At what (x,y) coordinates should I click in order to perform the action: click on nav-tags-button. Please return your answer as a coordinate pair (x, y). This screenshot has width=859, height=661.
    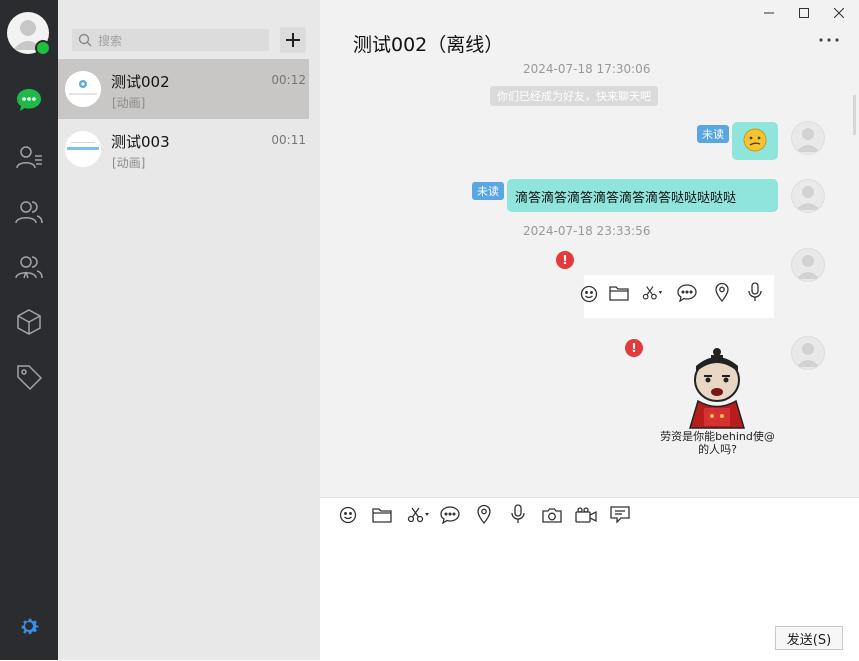
    Looking at the image, I should click on (29, 377).